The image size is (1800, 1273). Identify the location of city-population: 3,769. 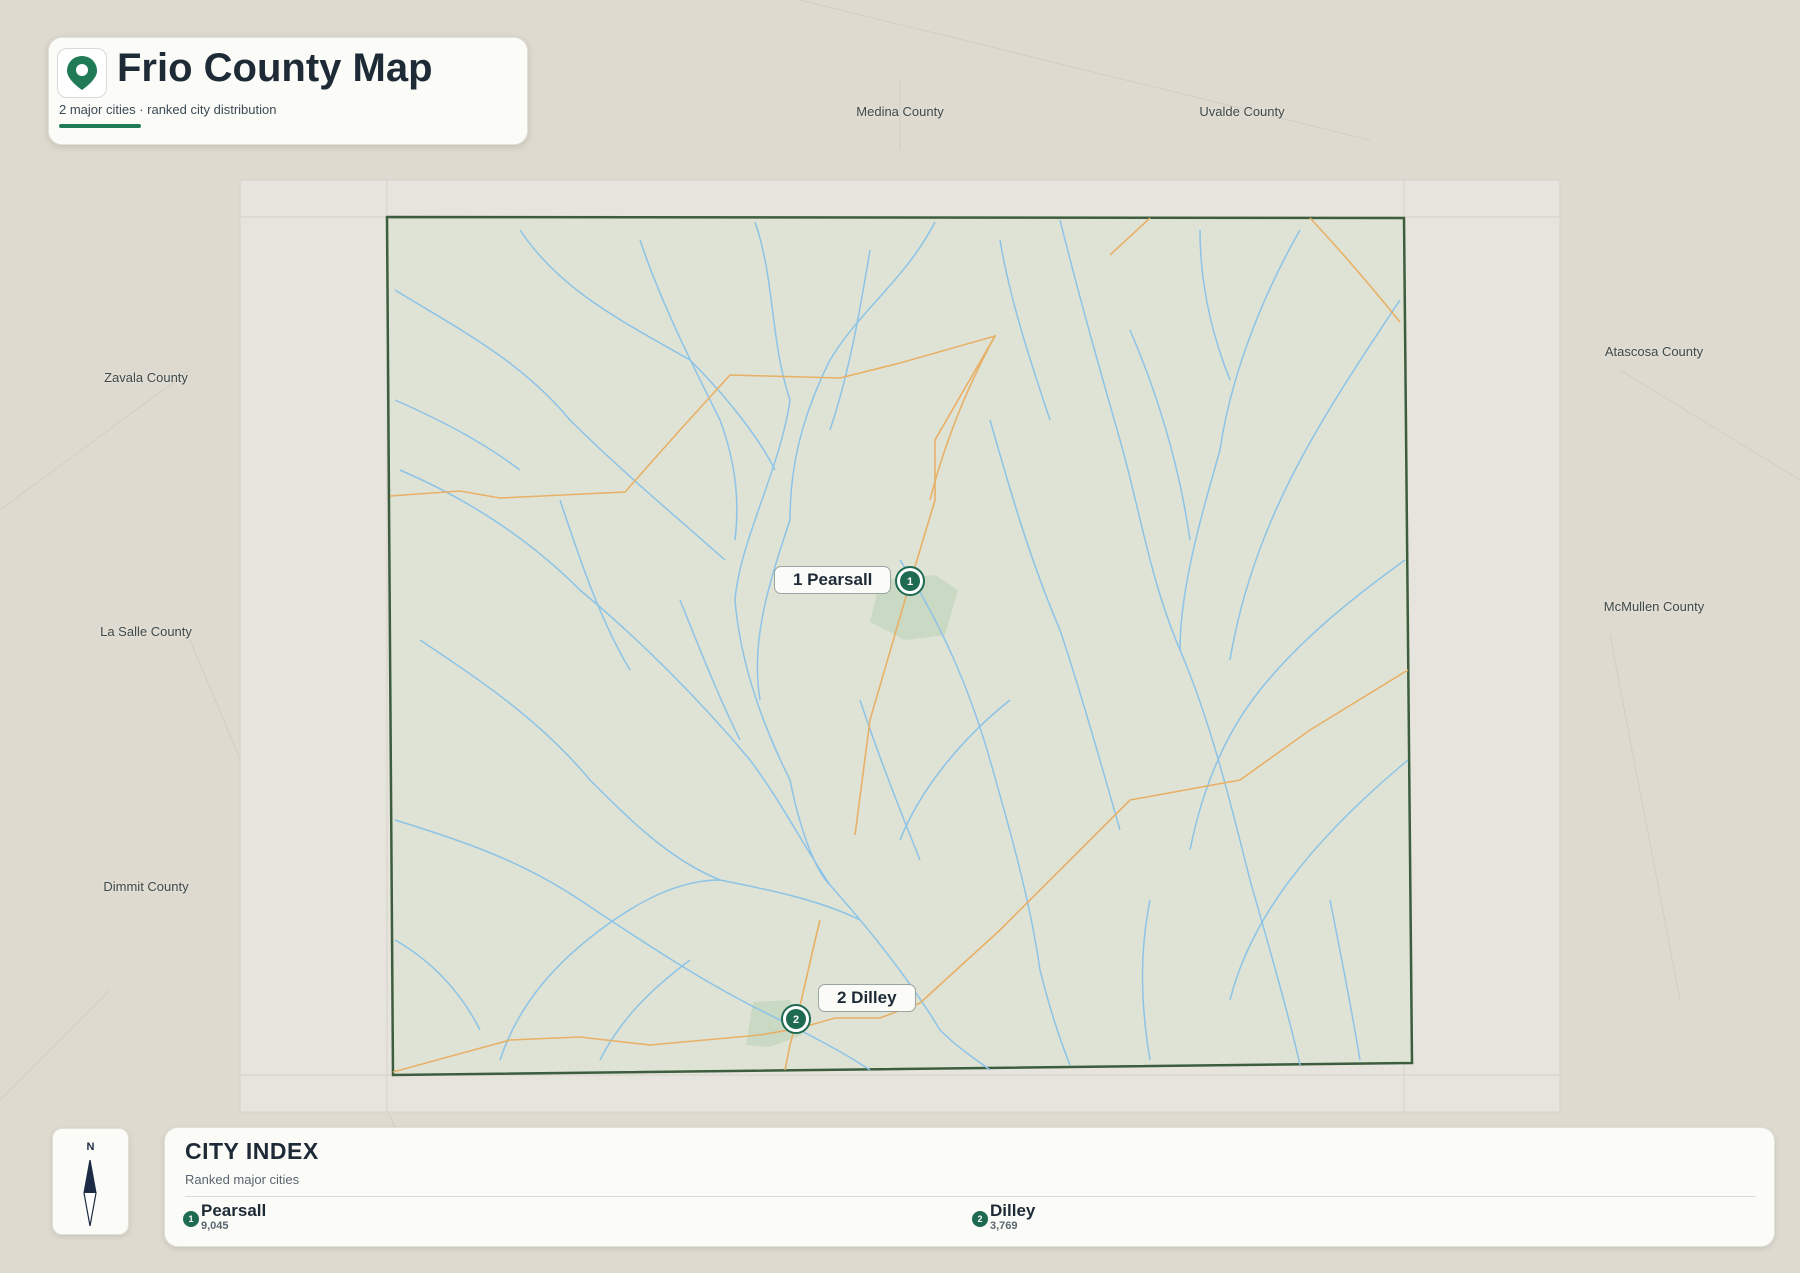
(1004, 1226).